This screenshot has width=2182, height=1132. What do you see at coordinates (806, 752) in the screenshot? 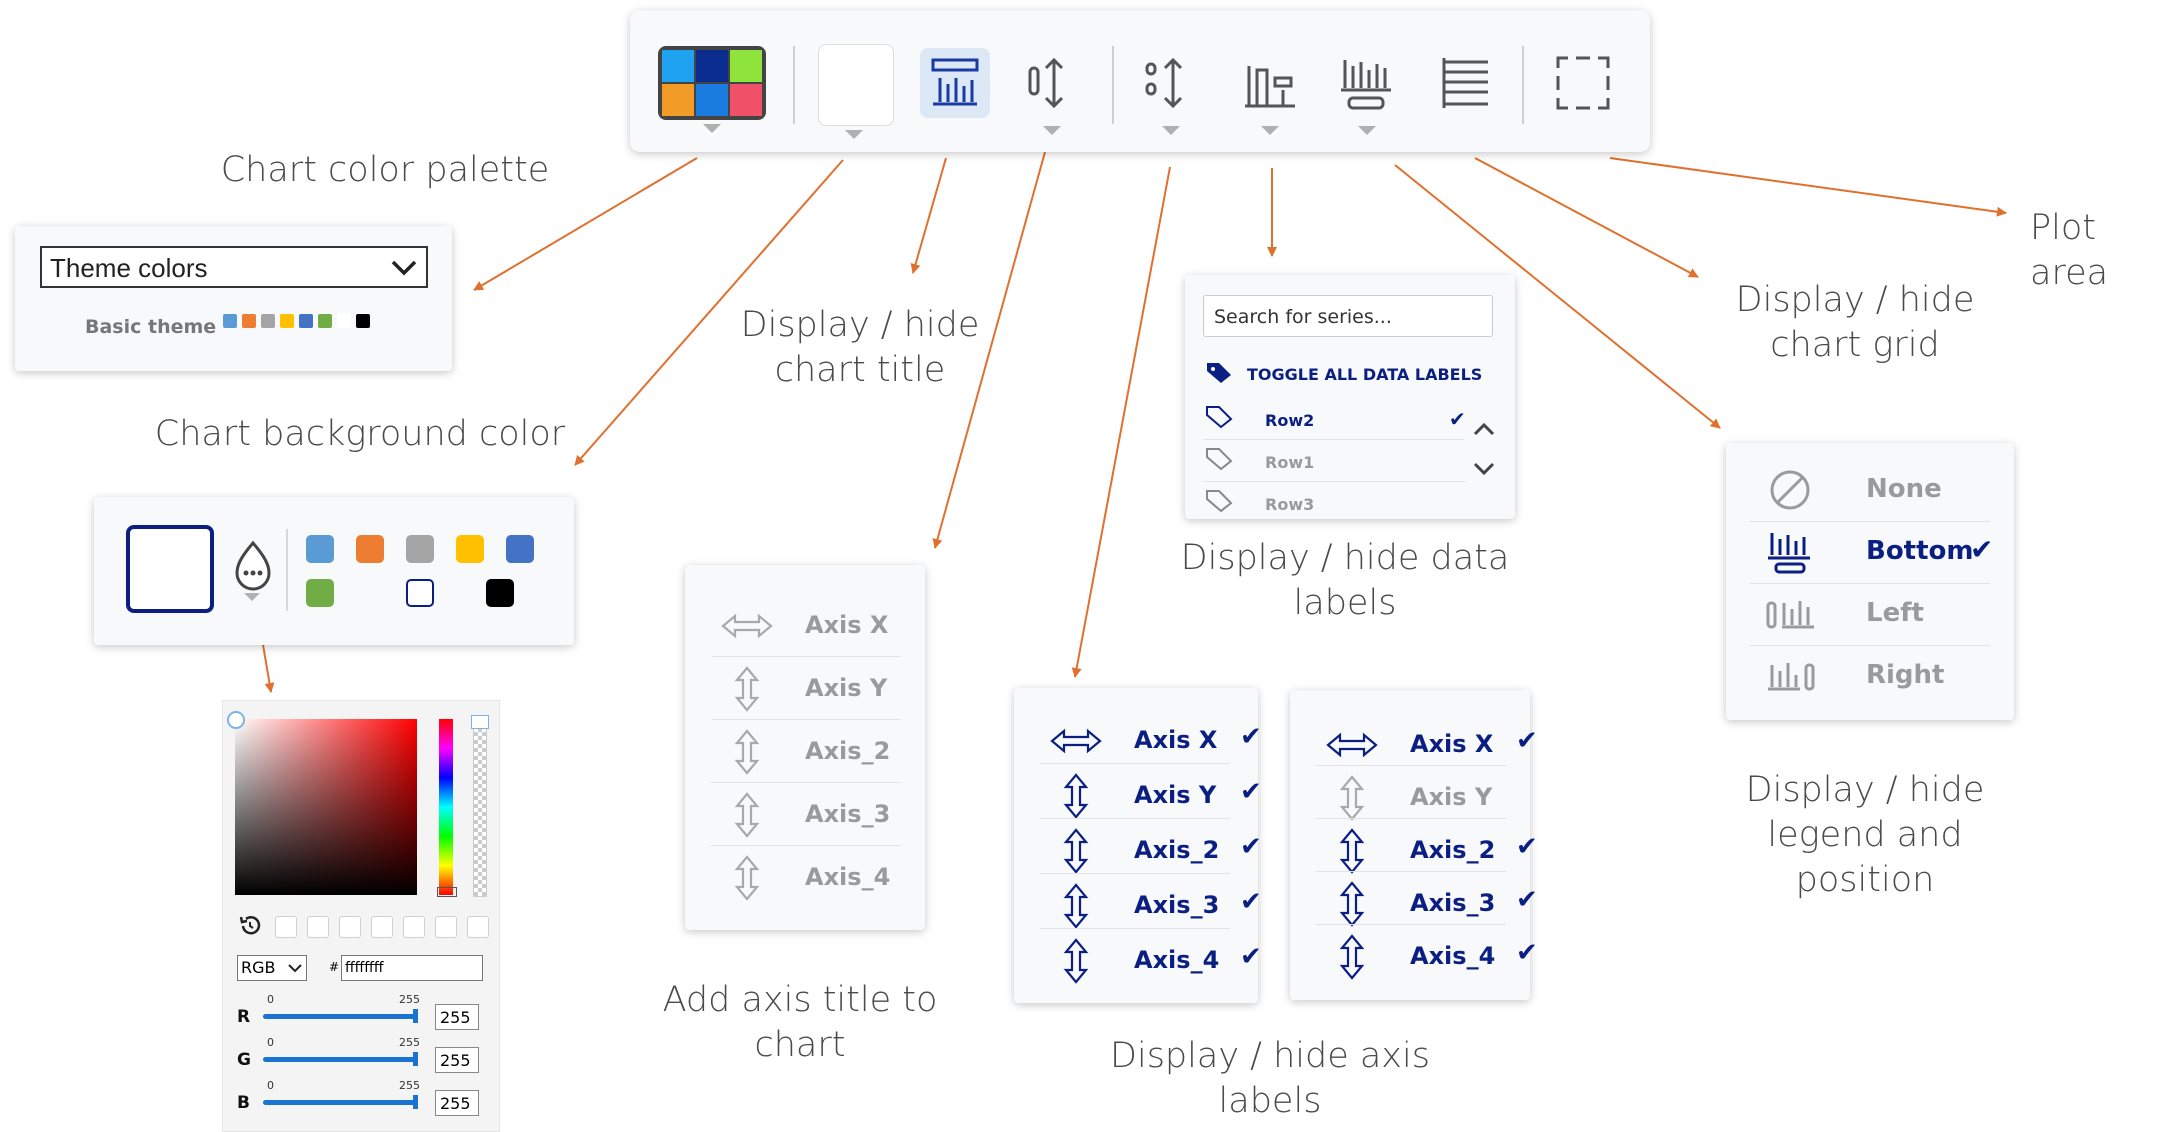
I see `axis-menu-item: Axis_2` at bounding box center [806, 752].